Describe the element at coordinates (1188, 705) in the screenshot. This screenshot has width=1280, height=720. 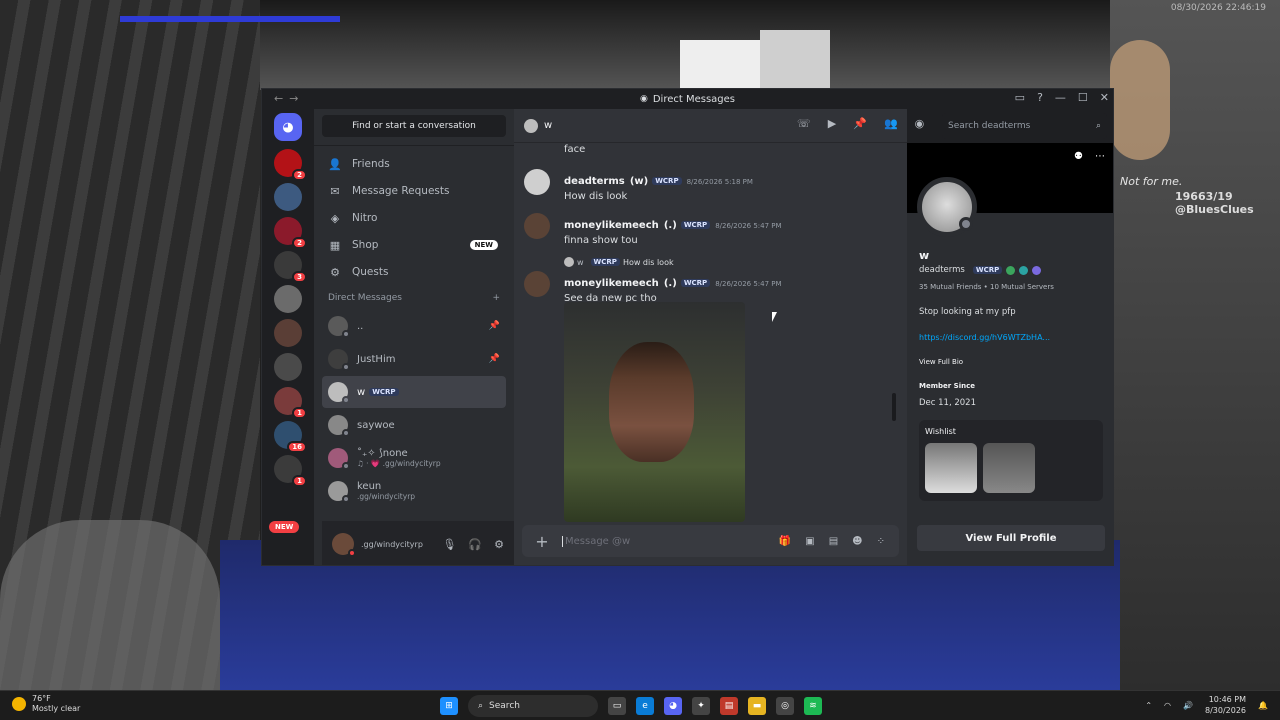
I see `volume-icon: 🔊` at that location.